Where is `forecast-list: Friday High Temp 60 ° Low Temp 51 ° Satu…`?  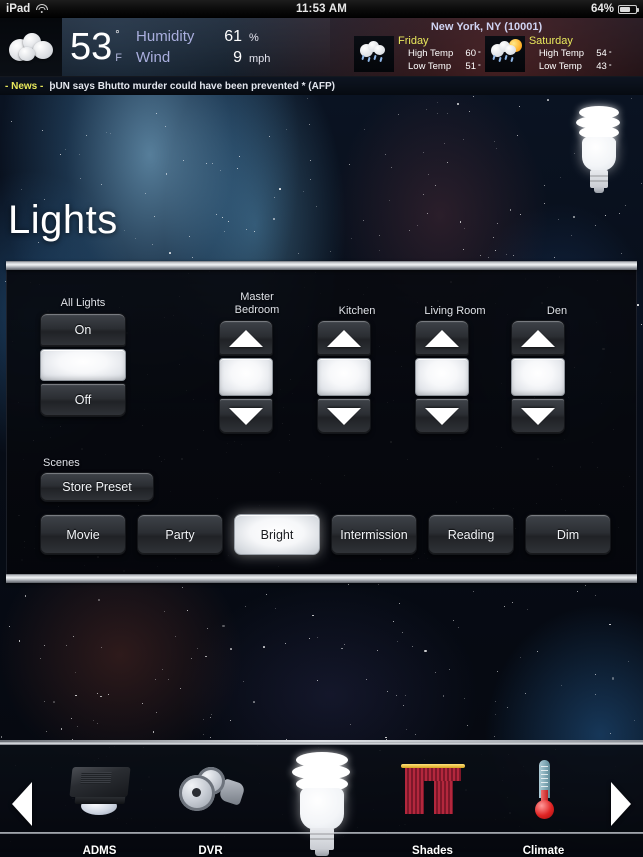 forecast-list: Friday High Temp 60 ° Low Temp 51 ° Satu… is located at coordinates (486, 54).